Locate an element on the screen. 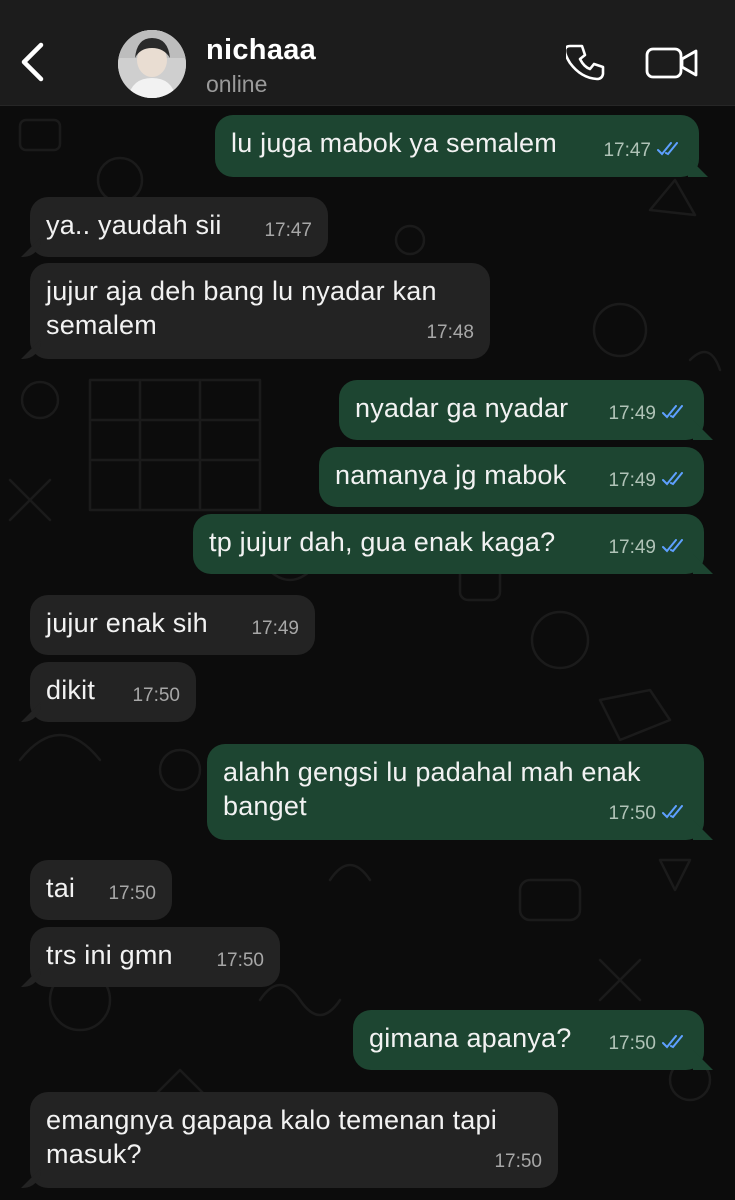 This screenshot has width=735, height=1200. message-text: dikit is located at coordinates (71, 690).